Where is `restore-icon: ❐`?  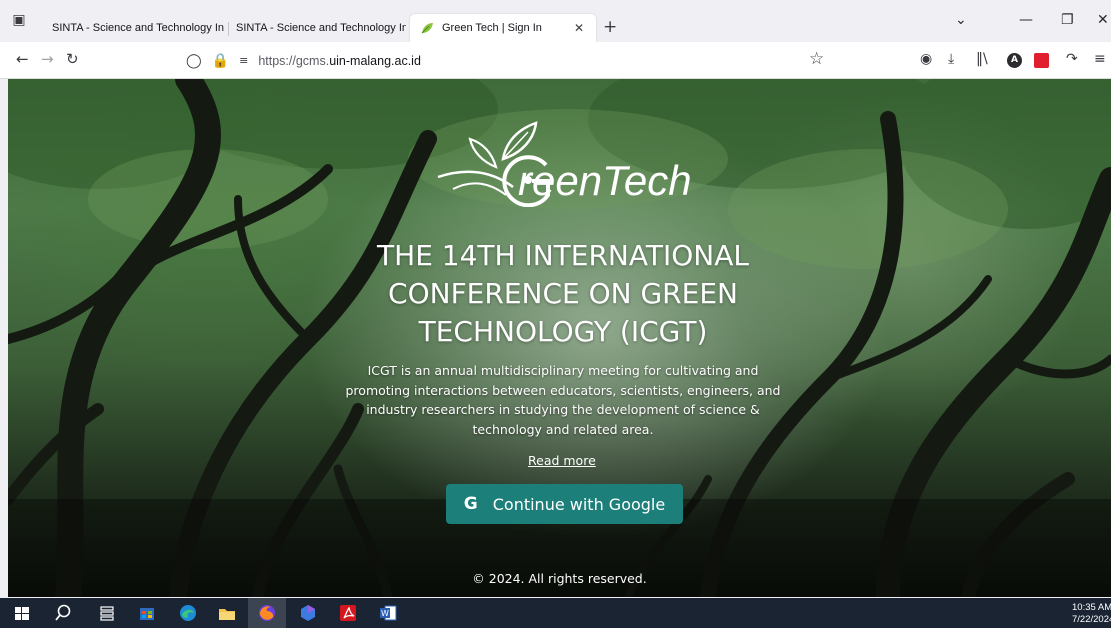
restore-icon: ❐ is located at coordinates (1067, 20).